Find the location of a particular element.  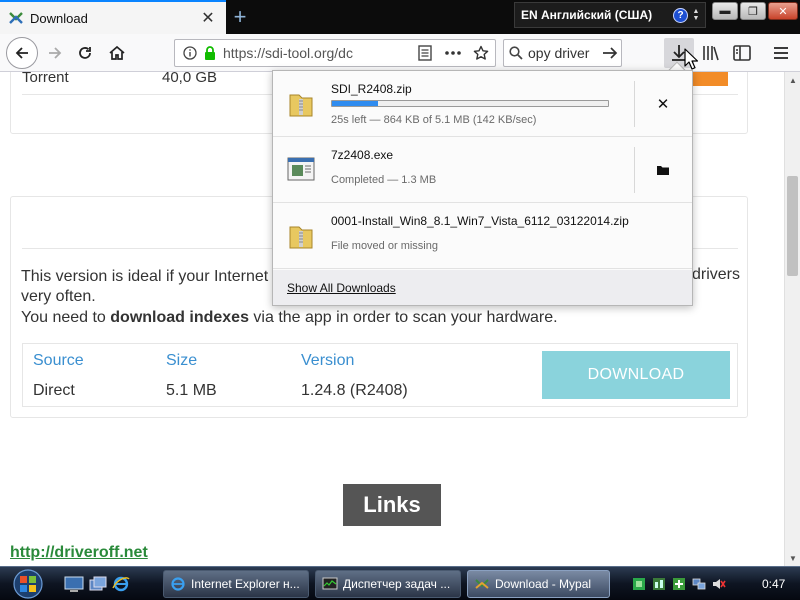

lock-icon is located at coordinates (210, 53).